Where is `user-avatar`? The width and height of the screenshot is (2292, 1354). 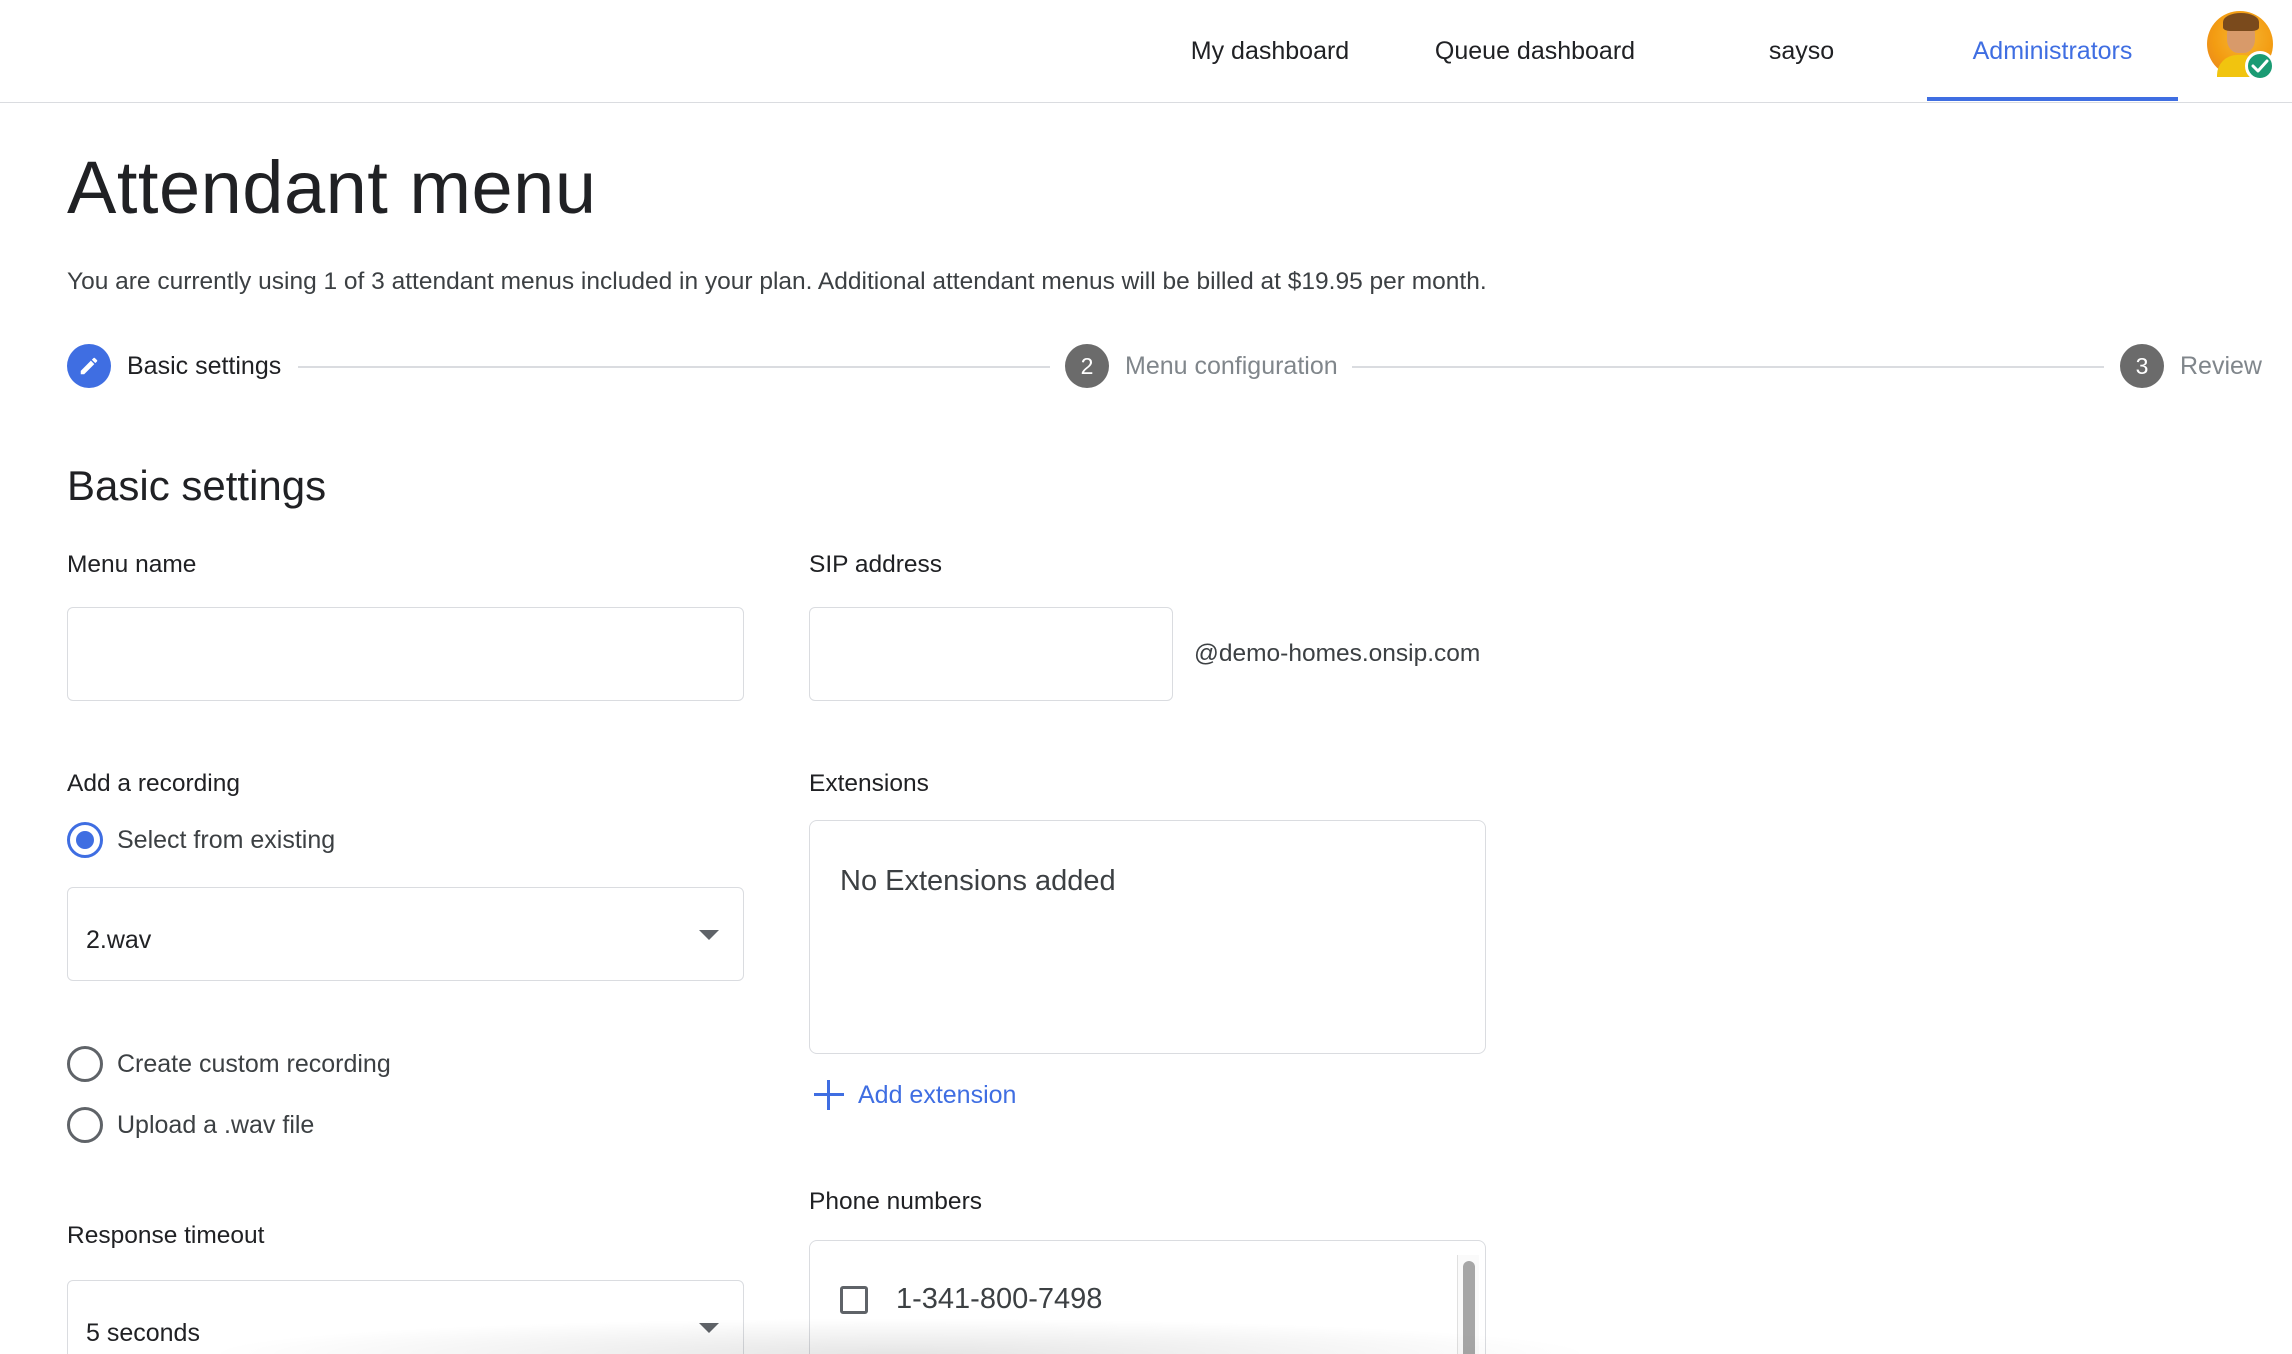 user-avatar is located at coordinates (2241, 46).